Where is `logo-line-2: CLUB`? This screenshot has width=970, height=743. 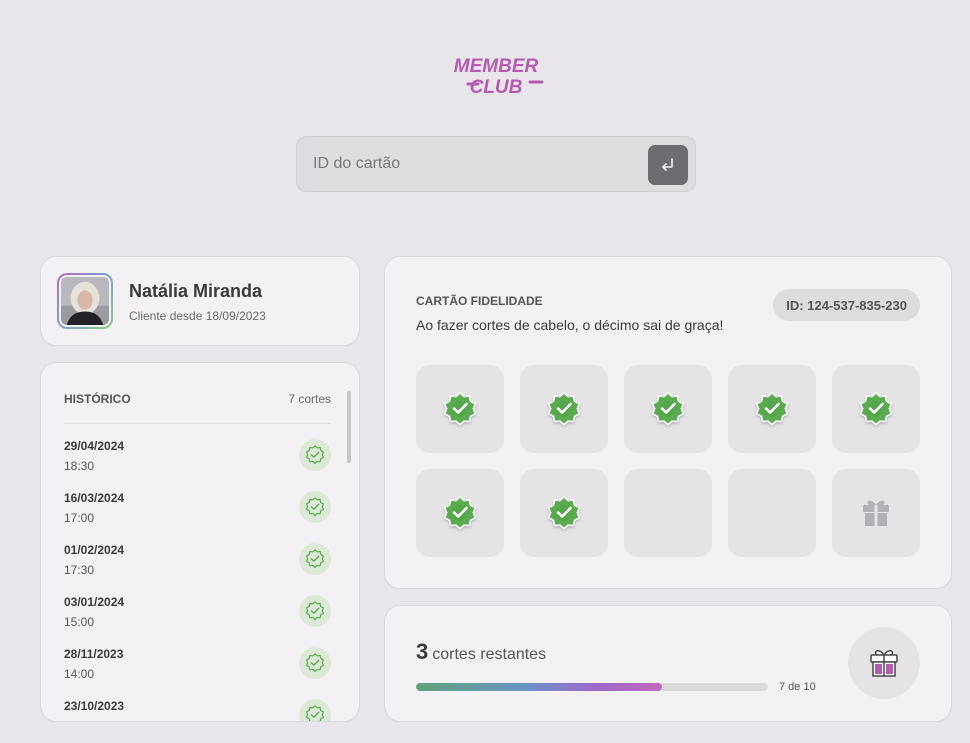
logo-line-2: CLUB is located at coordinates (496, 87).